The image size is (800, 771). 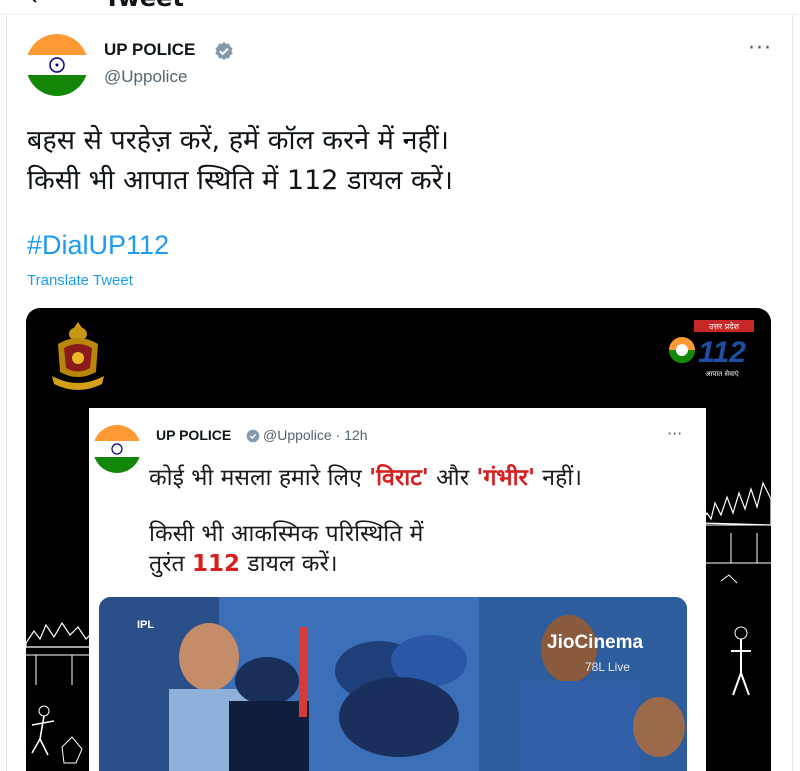 I want to click on embedded-verified-badge-icon, so click(x=253, y=435).